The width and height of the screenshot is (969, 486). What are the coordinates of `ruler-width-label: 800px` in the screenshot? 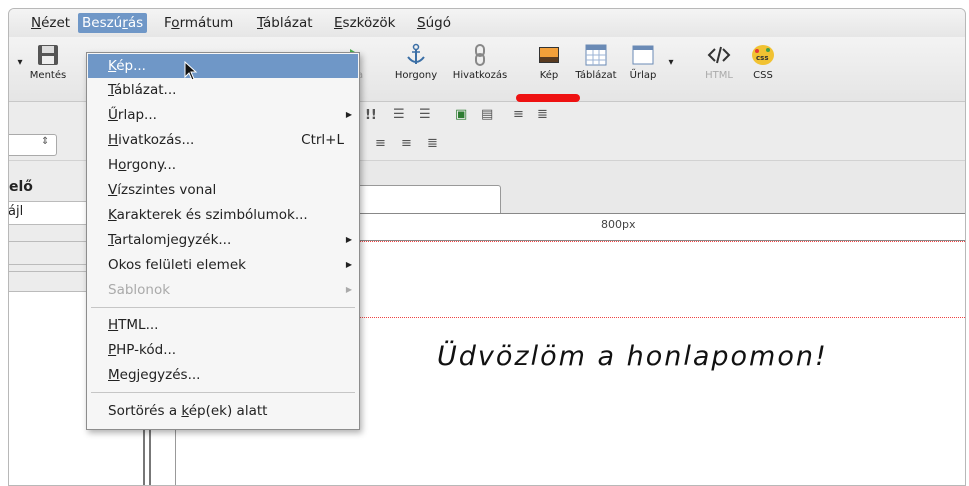 It's located at (618, 224).